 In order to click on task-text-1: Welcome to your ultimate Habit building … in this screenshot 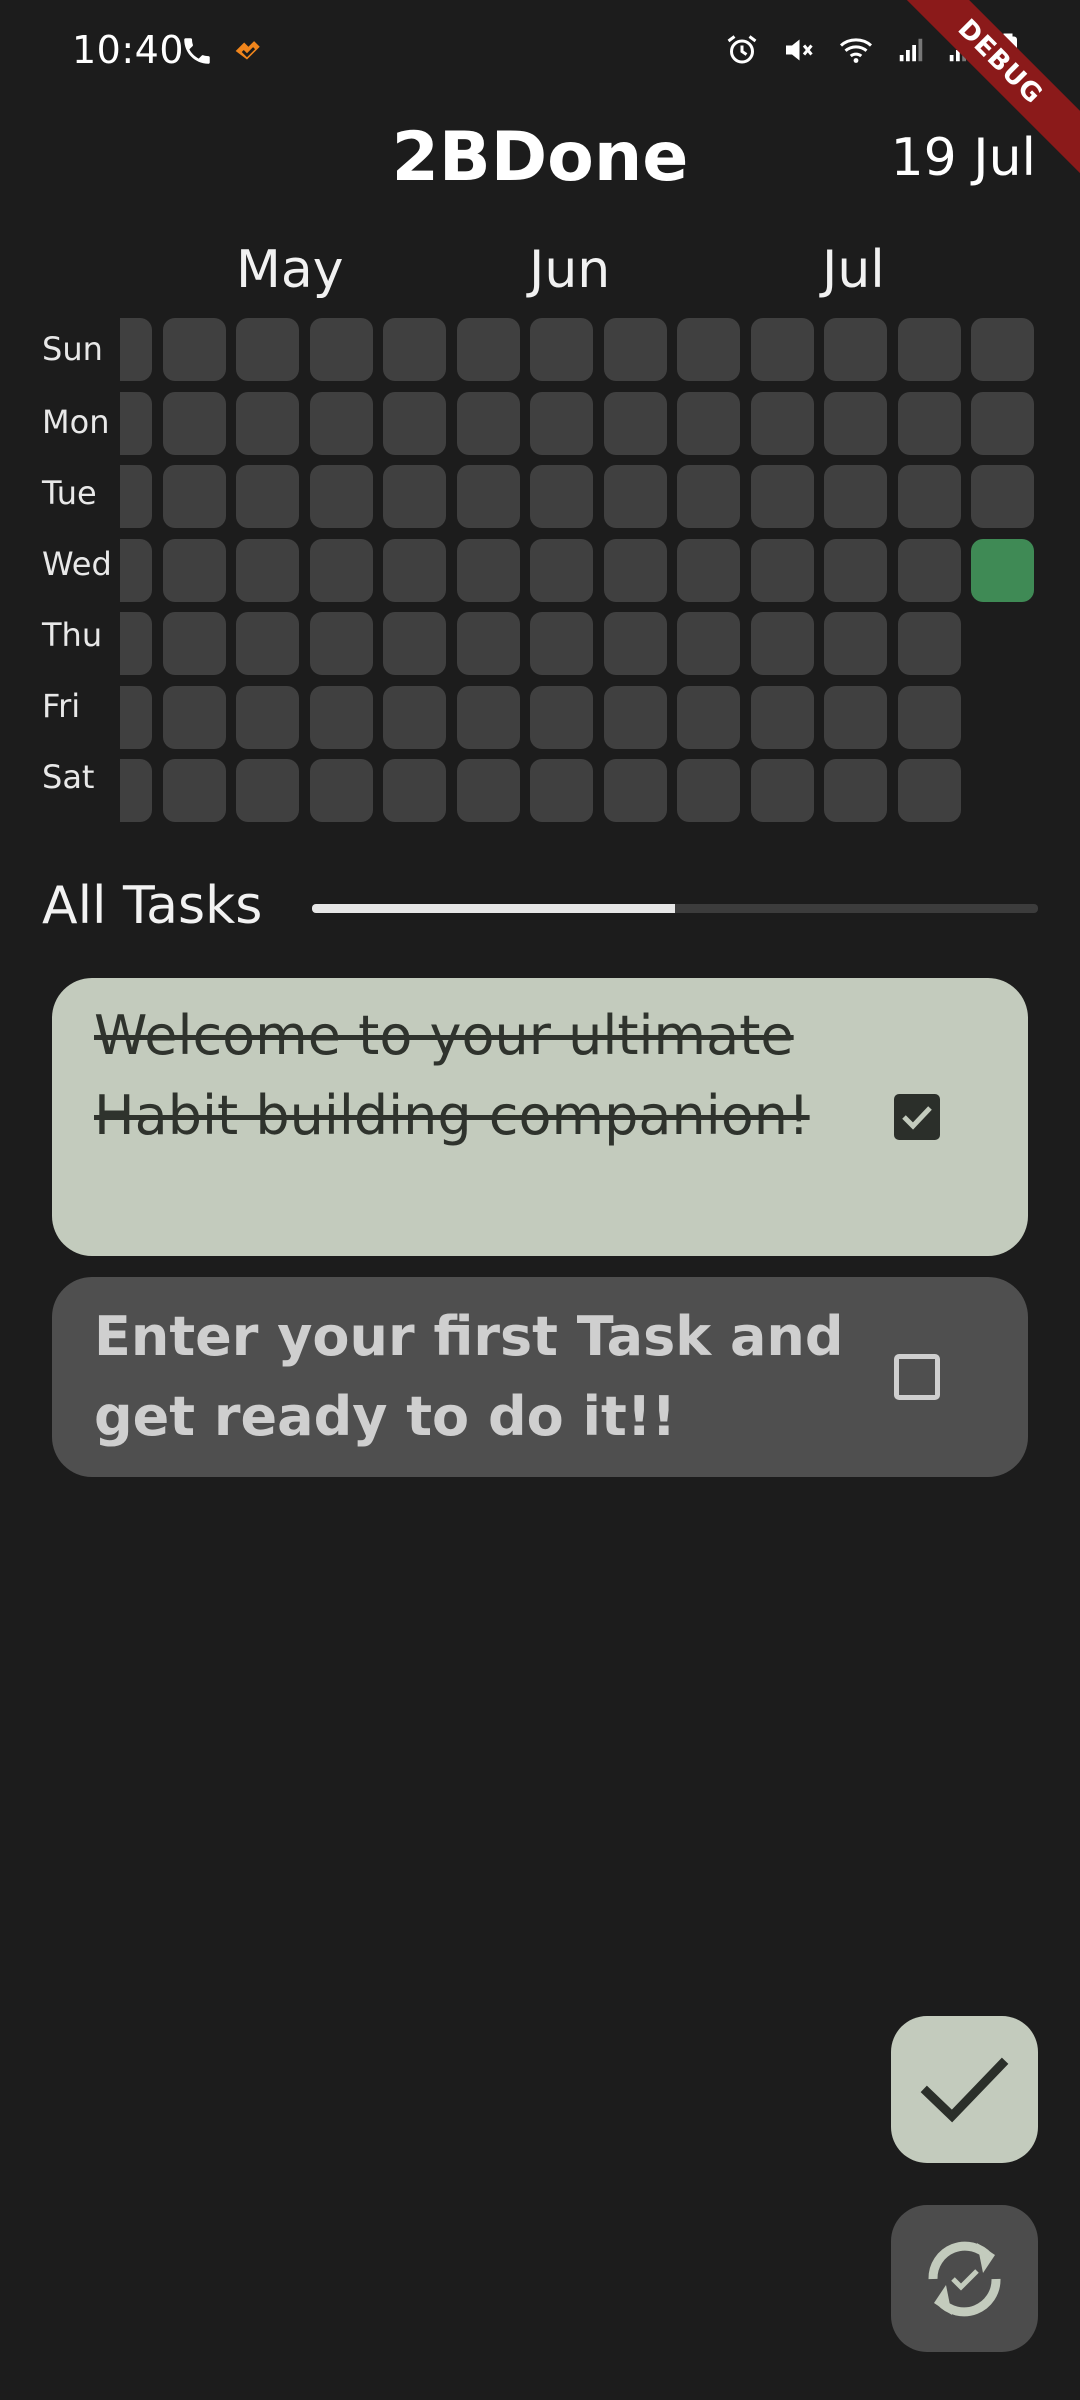, I will do `click(452, 1075)`.